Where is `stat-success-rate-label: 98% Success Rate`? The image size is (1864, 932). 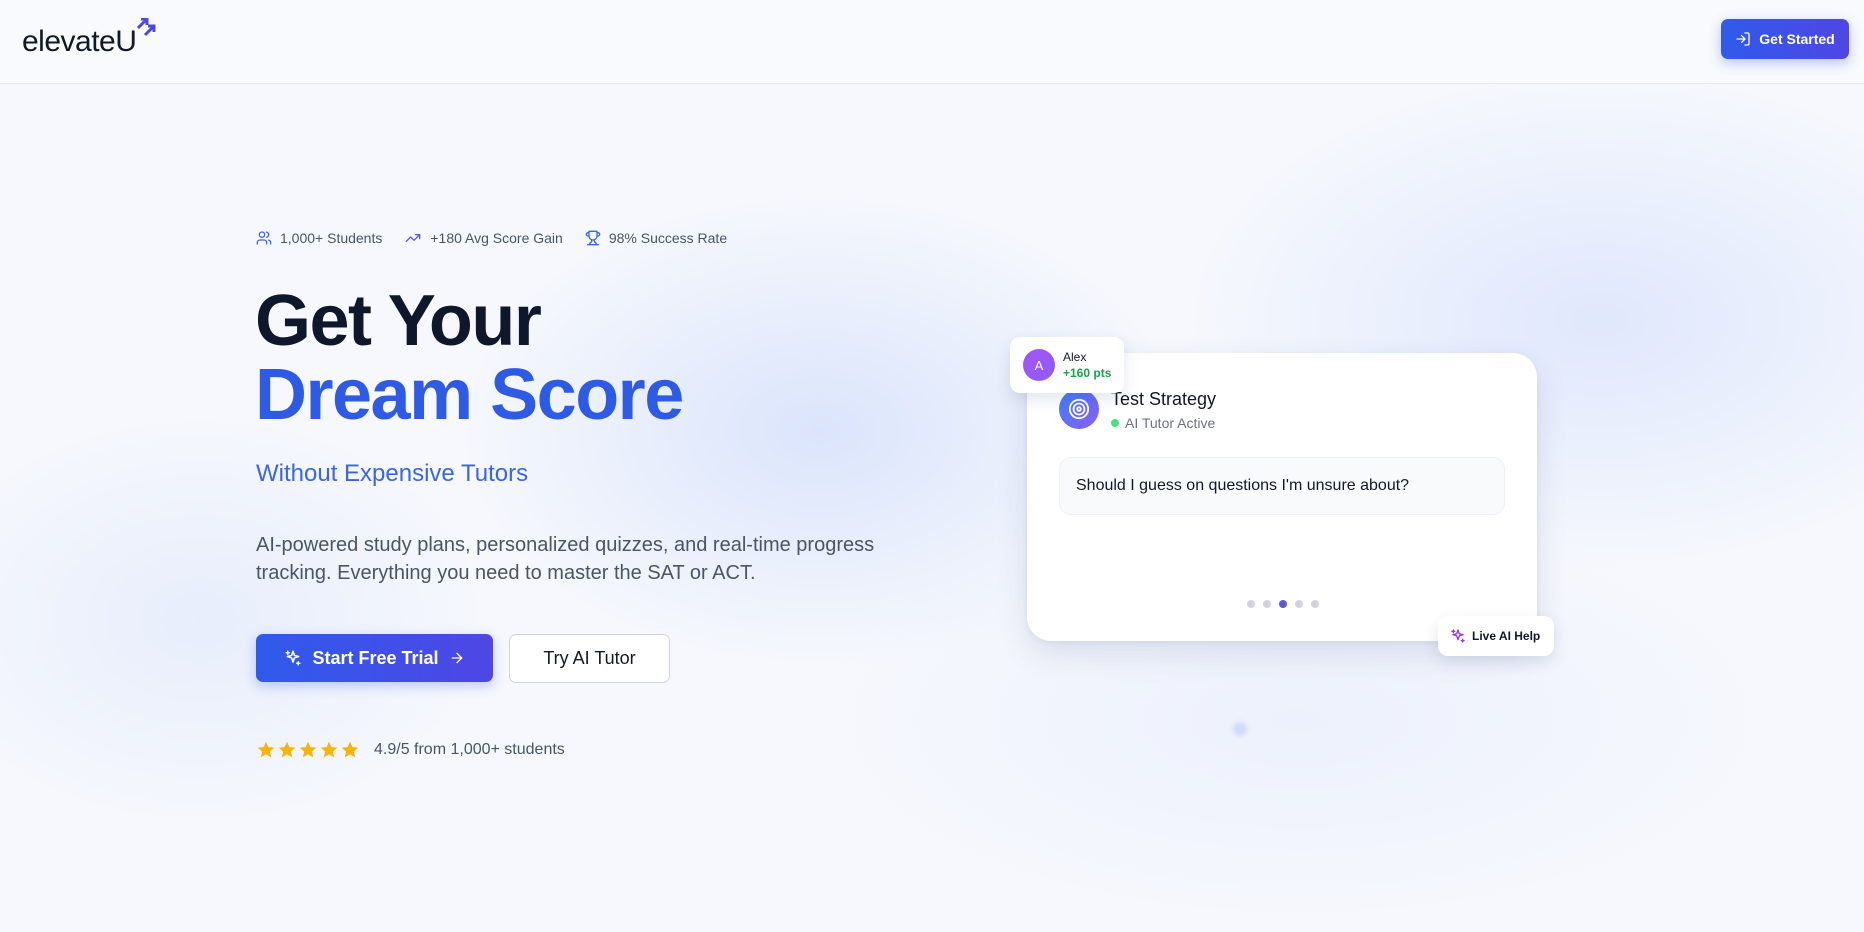
stat-success-rate-label: 98% Success Rate is located at coordinates (668, 238).